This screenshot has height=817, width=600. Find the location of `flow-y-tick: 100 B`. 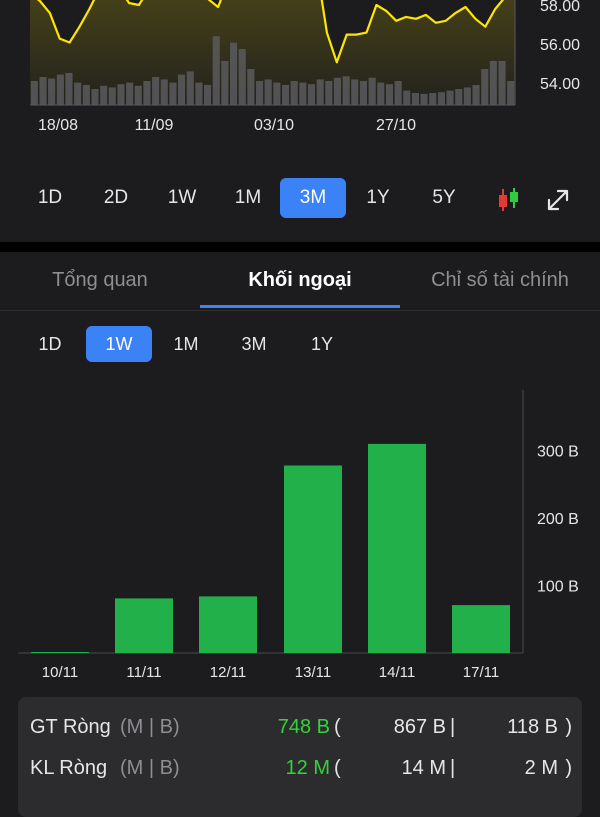

flow-y-tick: 100 B is located at coordinates (558, 587).